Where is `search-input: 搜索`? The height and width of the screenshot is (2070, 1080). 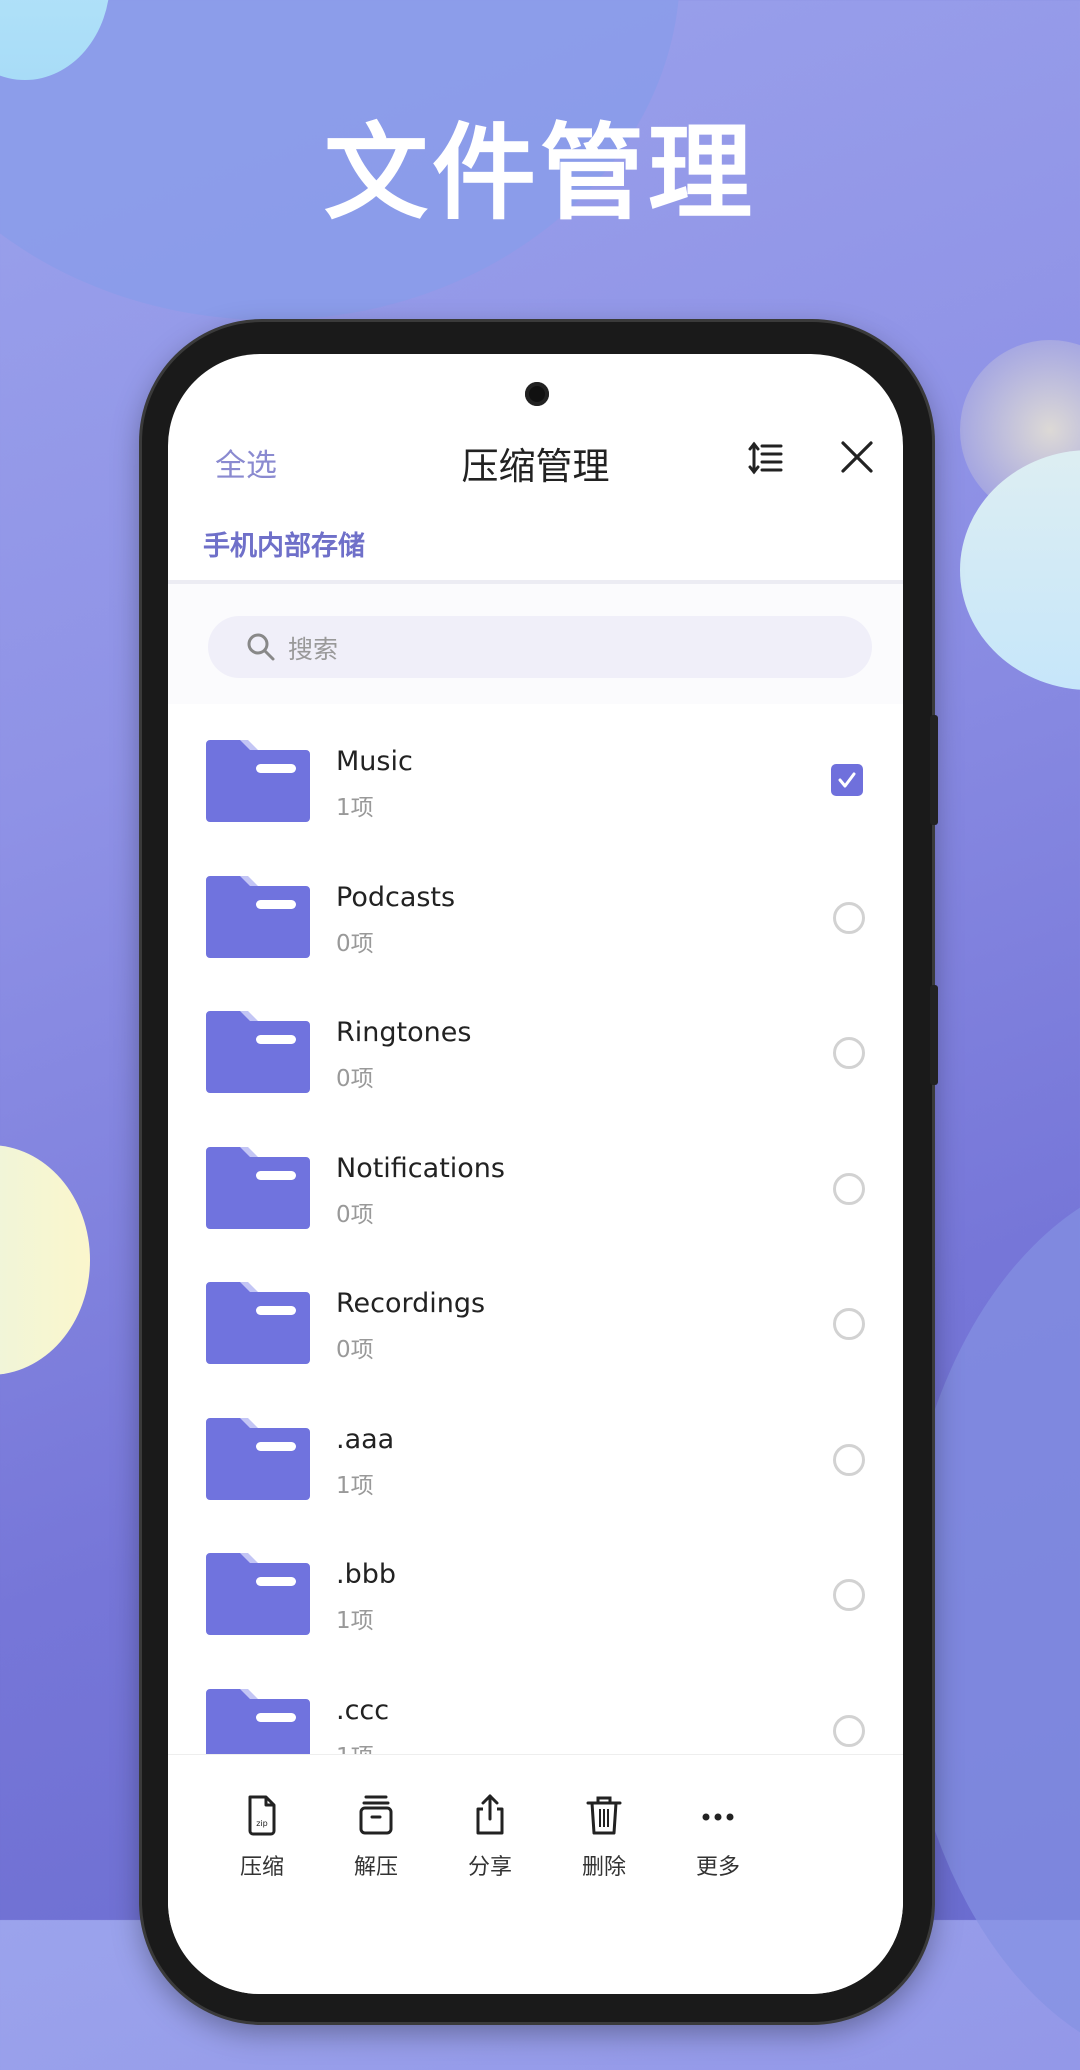 search-input: 搜索 is located at coordinates (540, 647).